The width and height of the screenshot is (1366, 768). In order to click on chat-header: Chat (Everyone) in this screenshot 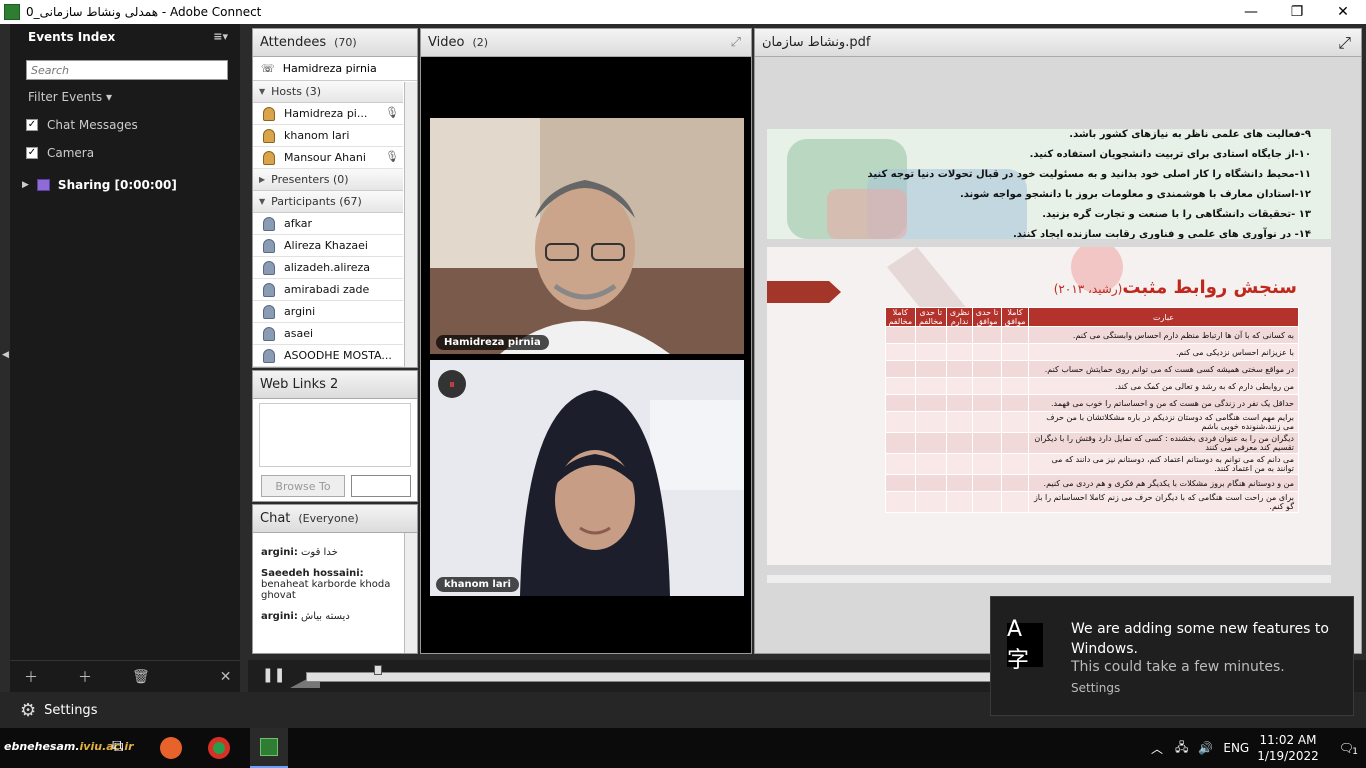, I will do `click(335, 519)`.